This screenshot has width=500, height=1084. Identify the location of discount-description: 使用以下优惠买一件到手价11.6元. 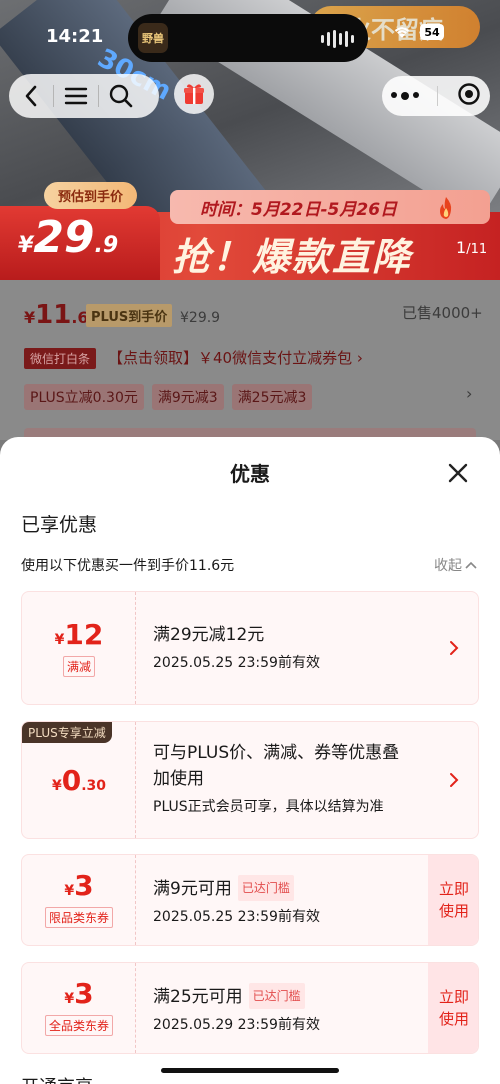
(128, 566).